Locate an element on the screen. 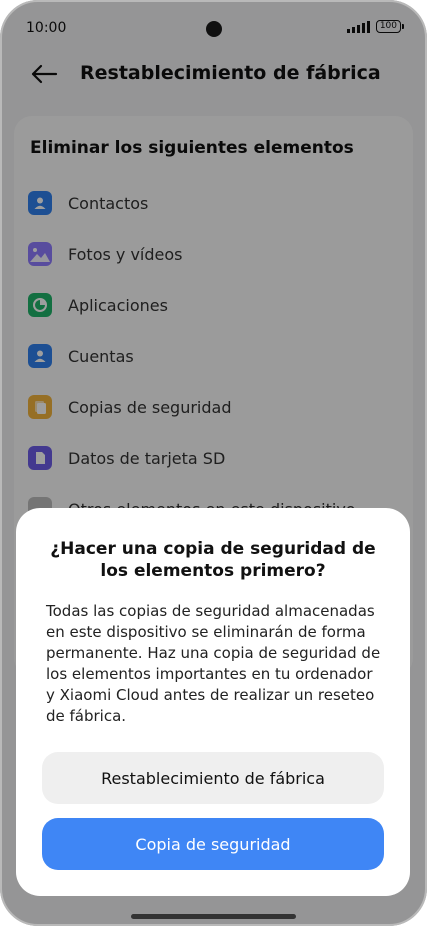  backup-button: Copia de seguridad is located at coordinates (213, 844).